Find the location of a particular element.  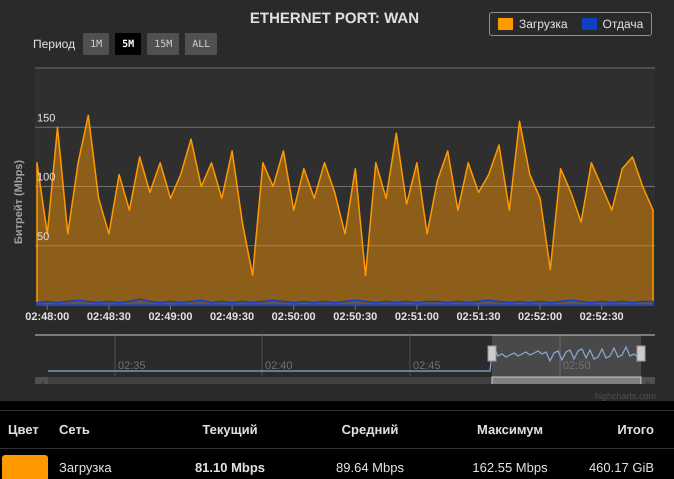

x-tick-label: 02:49:00 is located at coordinates (170, 317).